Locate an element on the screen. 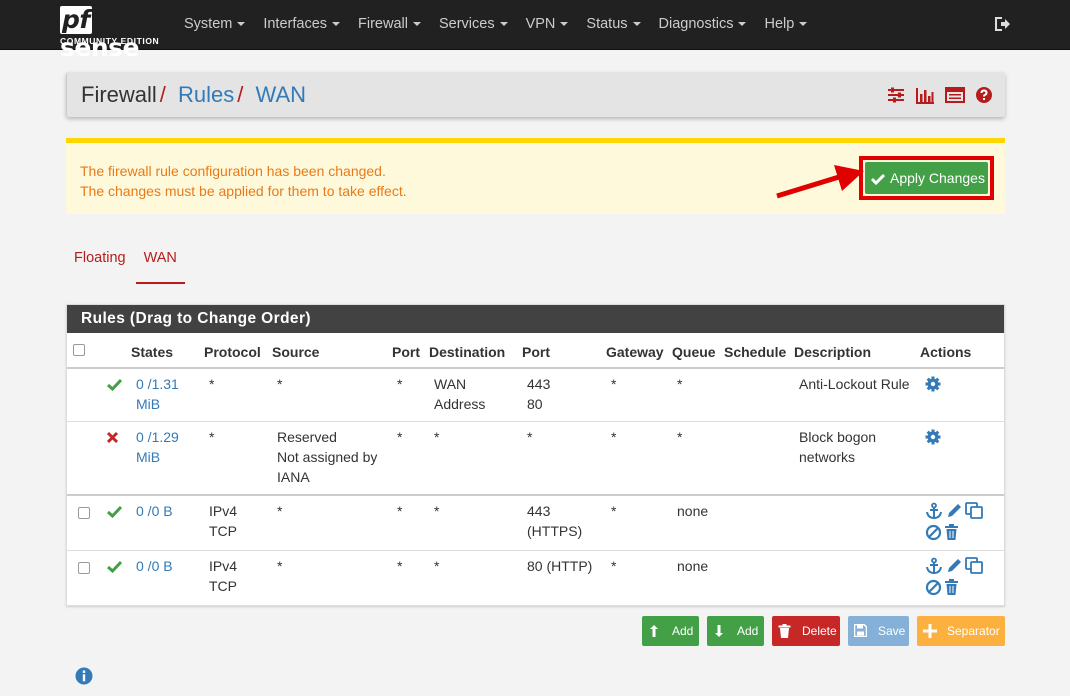 The image size is (1070, 696). help-icon is located at coordinates (984, 95).